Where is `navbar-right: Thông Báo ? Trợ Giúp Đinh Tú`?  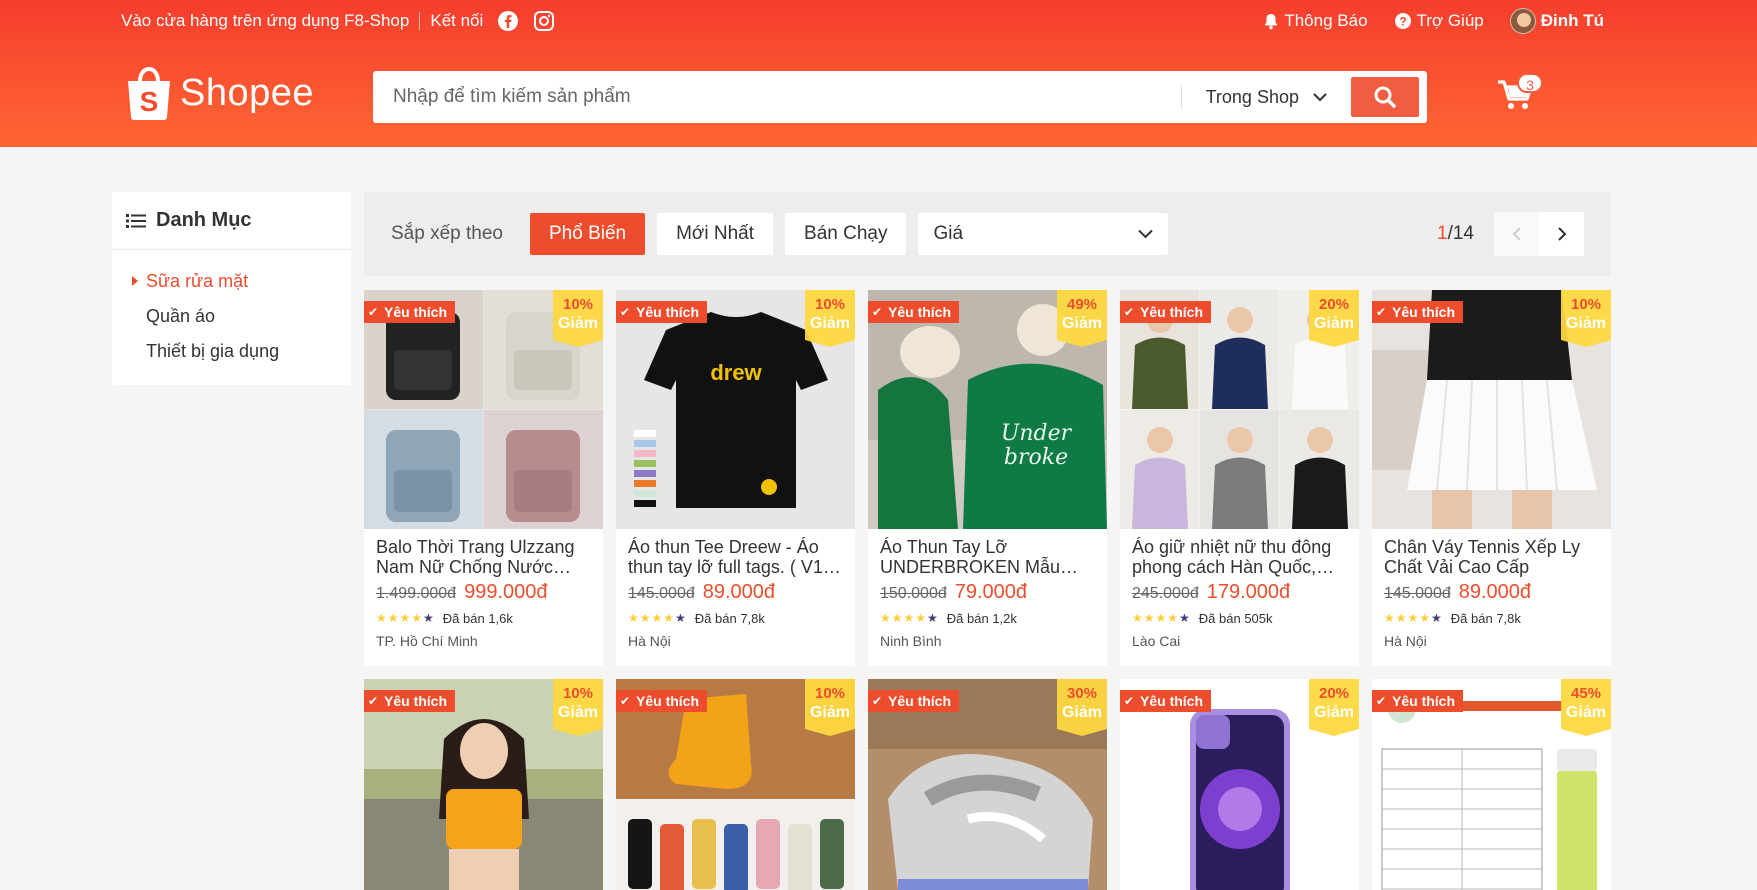
navbar-right: Thông Báo ? Trợ Giúp Đinh Tú is located at coordinates (1433, 21).